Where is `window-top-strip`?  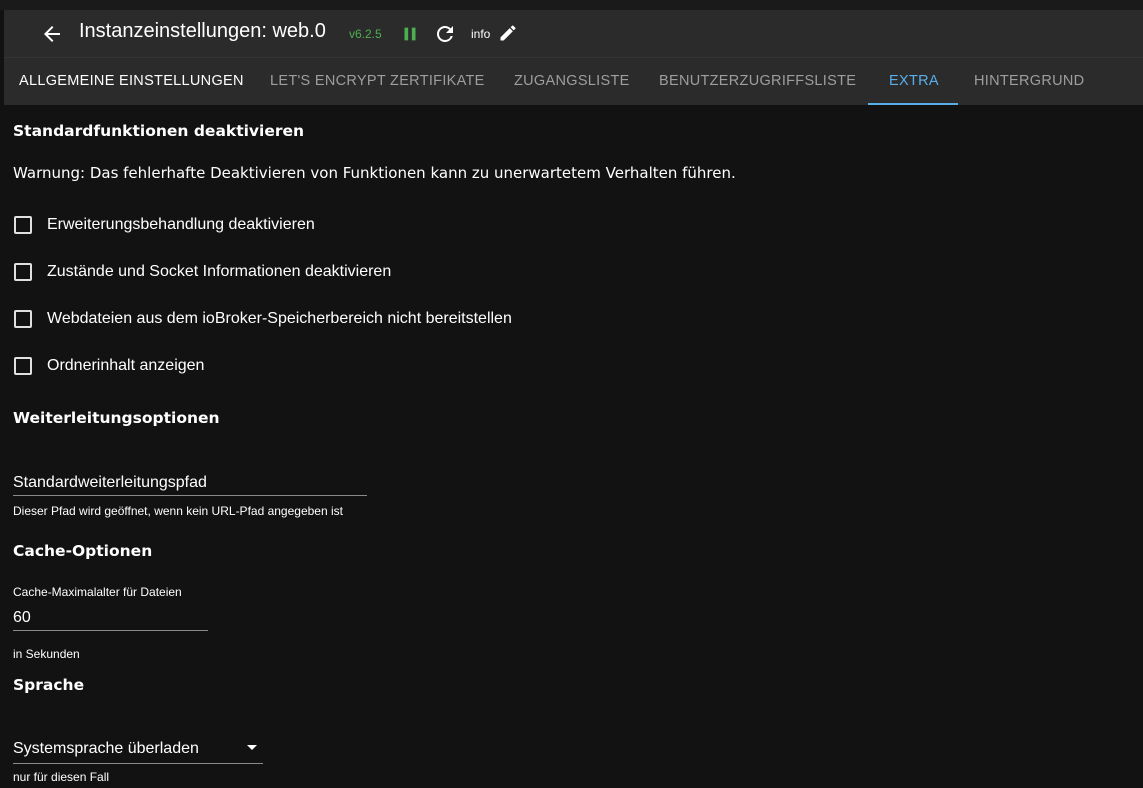
window-top-strip is located at coordinates (571, 5).